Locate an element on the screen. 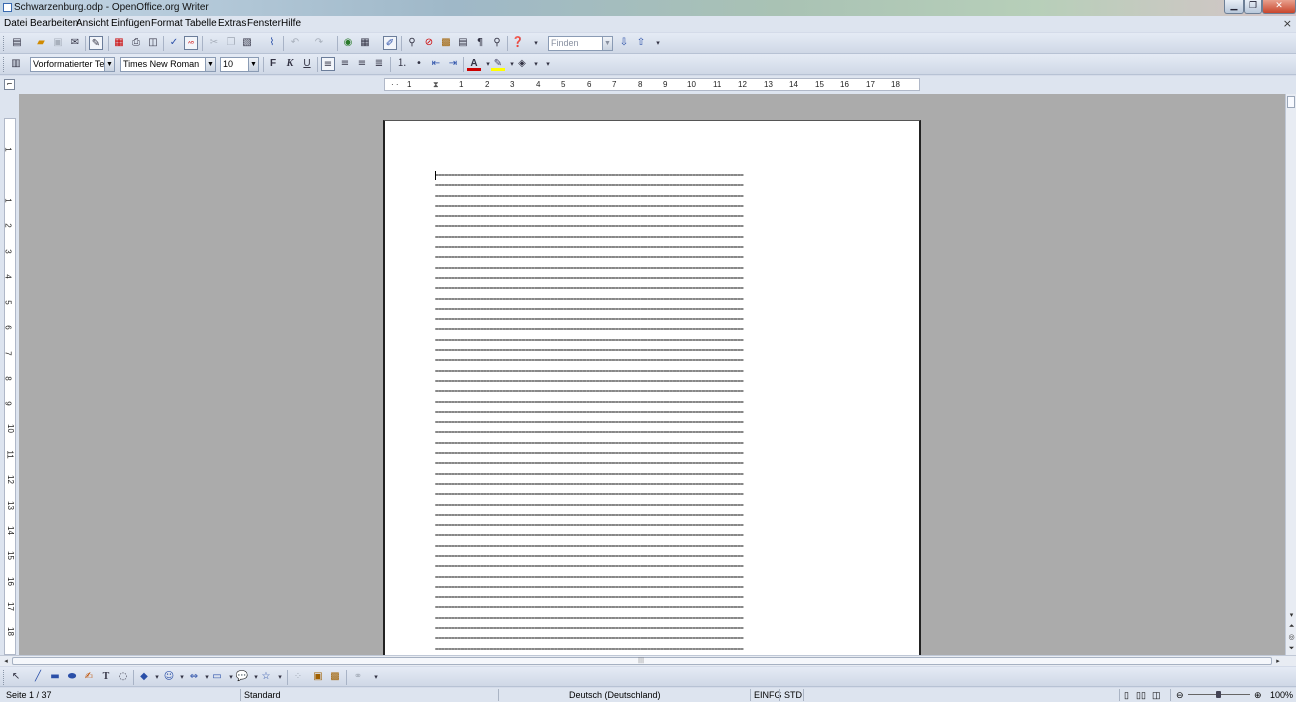 This screenshot has width=1296, height=702. align-center-icon: ≡ is located at coordinates (345, 64).